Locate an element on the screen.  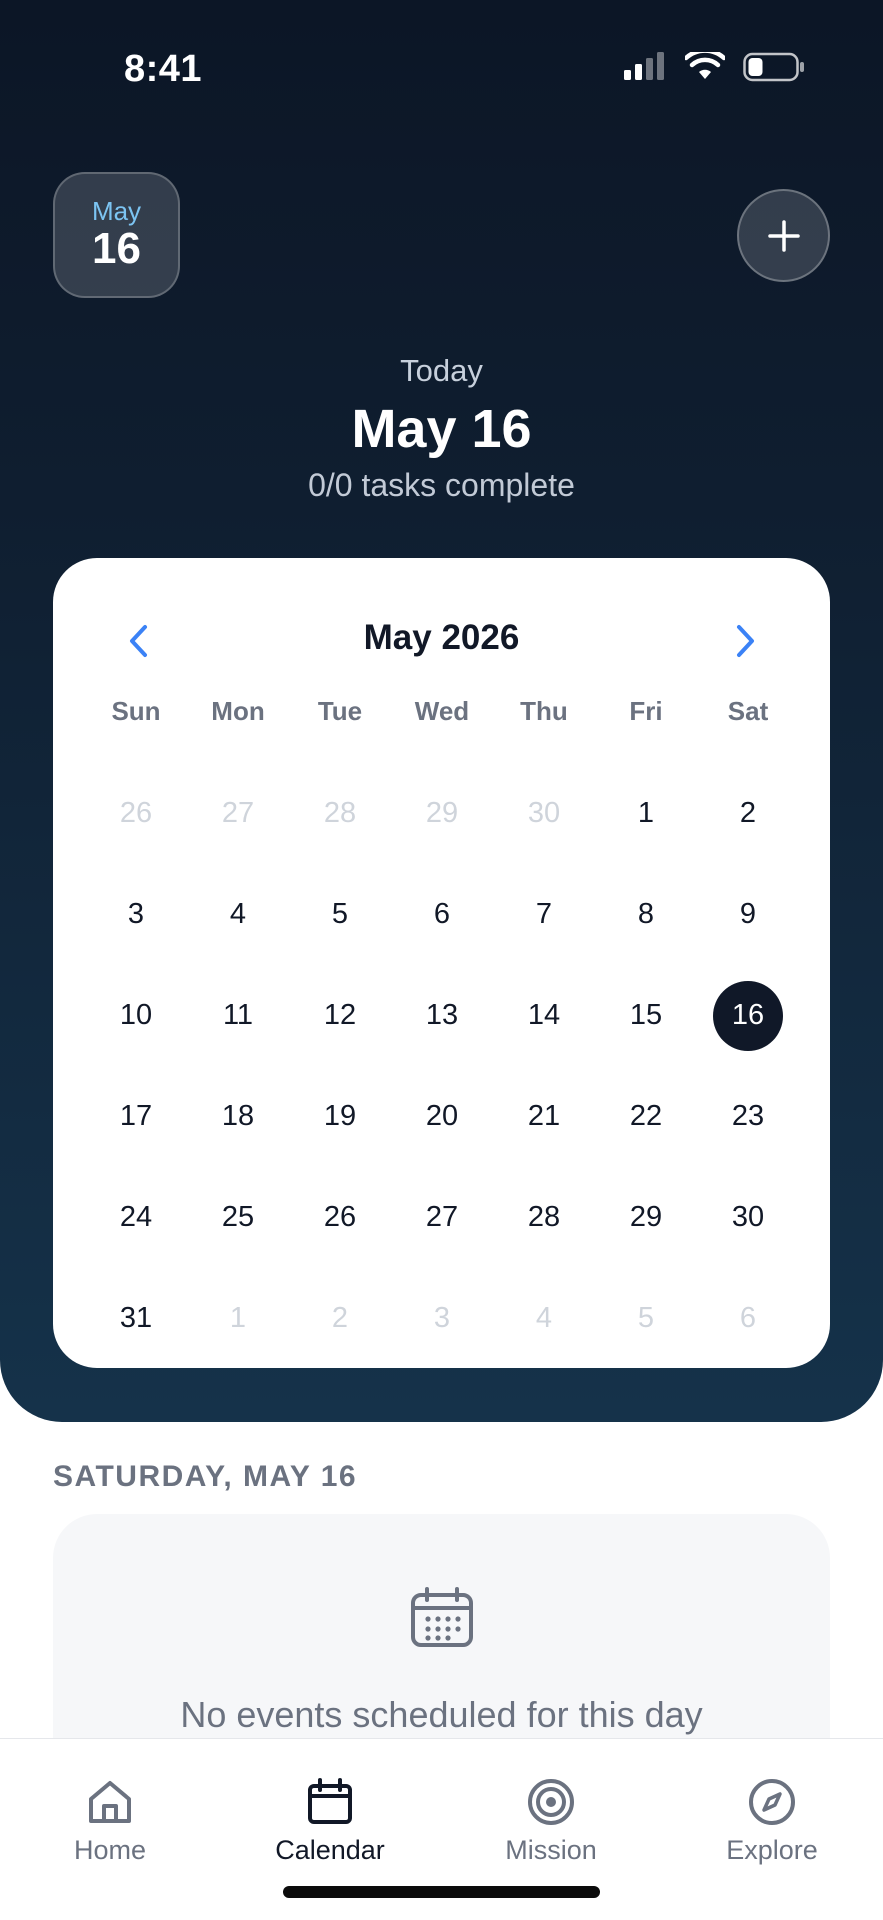
compass-icon is located at coordinates (772, 1802).